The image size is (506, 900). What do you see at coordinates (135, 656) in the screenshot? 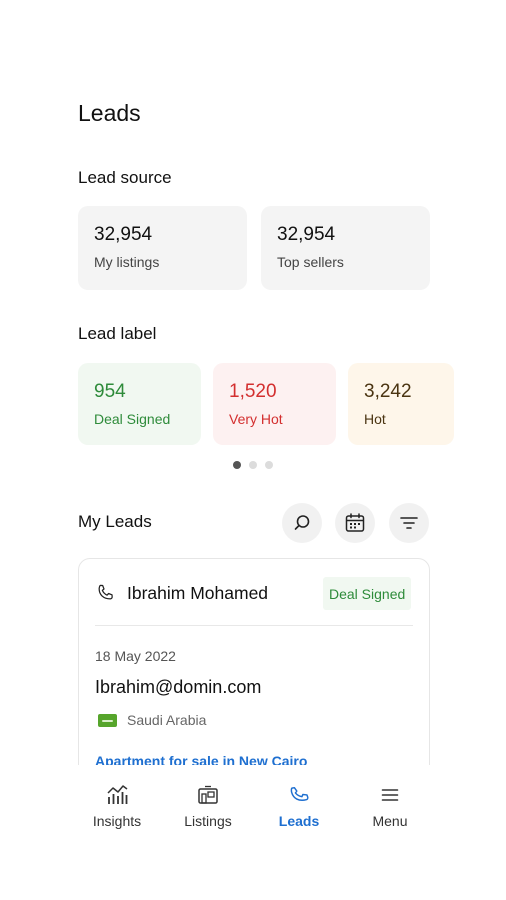
I see `lead-date: 18 May 2022` at bounding box center [135, 656].